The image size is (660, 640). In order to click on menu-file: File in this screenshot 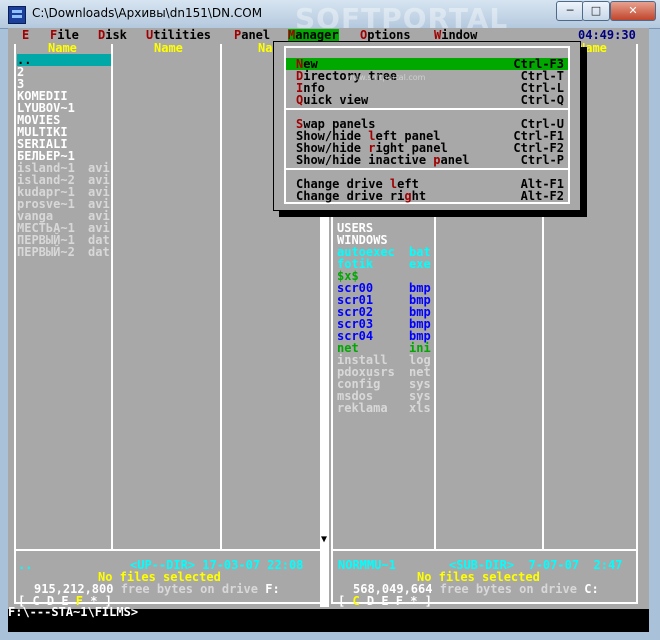, I will do `click(64, 35)`.